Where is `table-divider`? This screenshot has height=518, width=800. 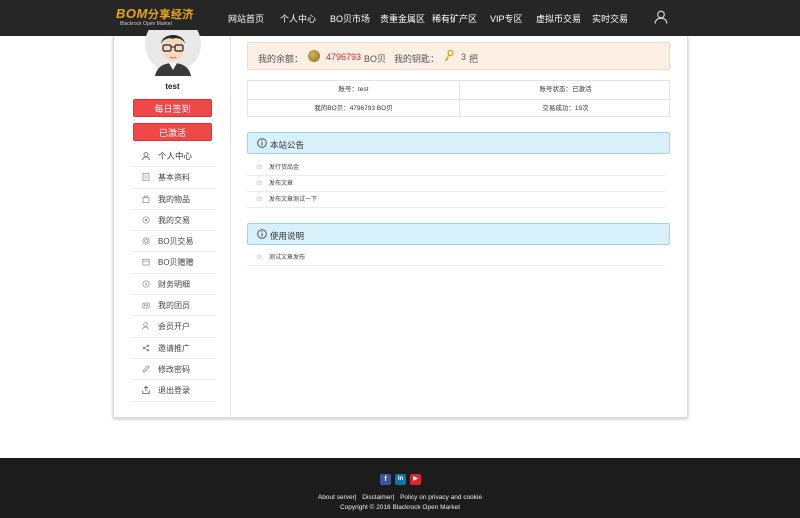
table-divider is located at coordinates (459, 99).